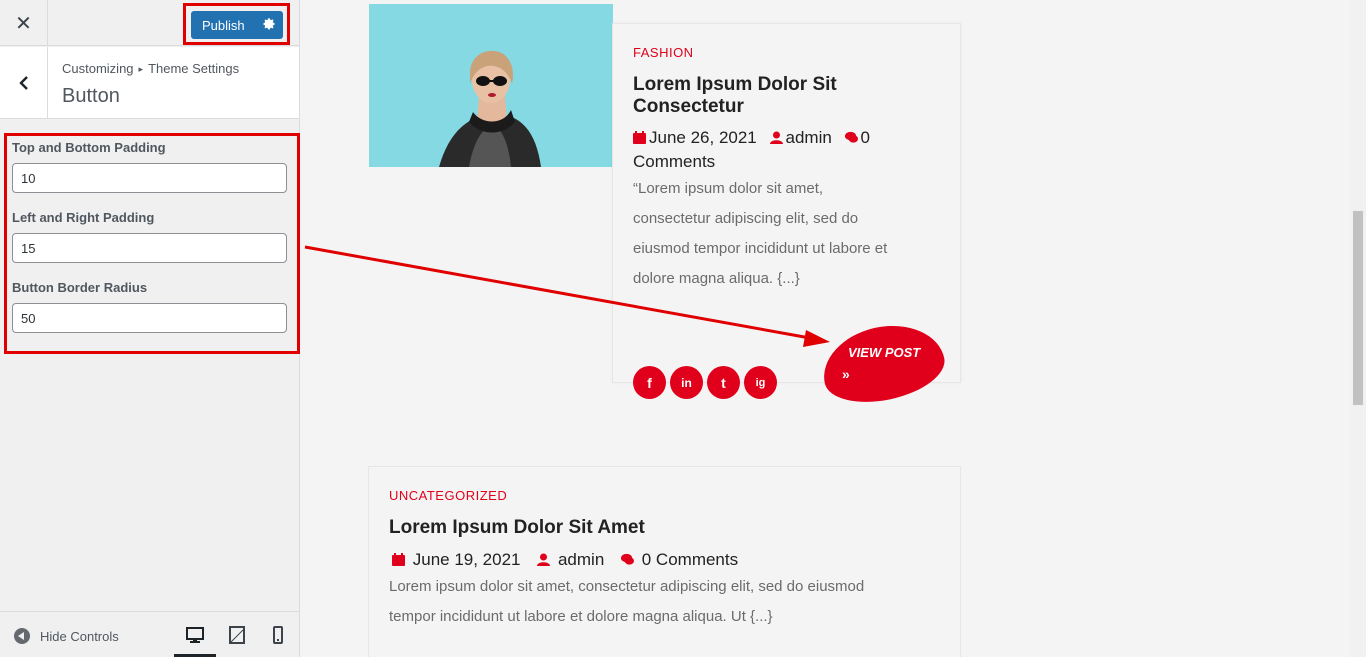 This screenshot has height=657, width=1366. Describe the element at coordinates (278, 635) in the screenshot. I see `mobile-icon` at that location.